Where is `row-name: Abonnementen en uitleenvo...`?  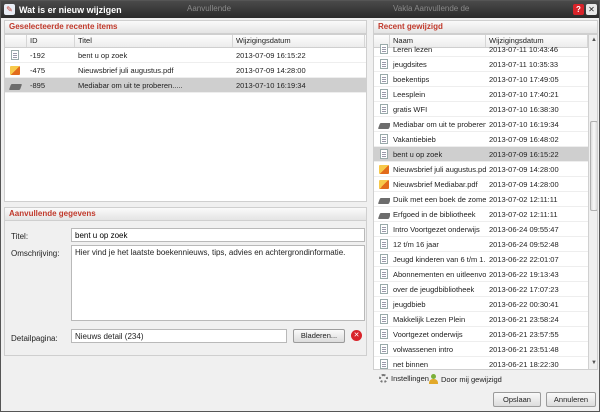 row-name: Abonnementen en uitleenvo... is located at coordinates (439, 274).